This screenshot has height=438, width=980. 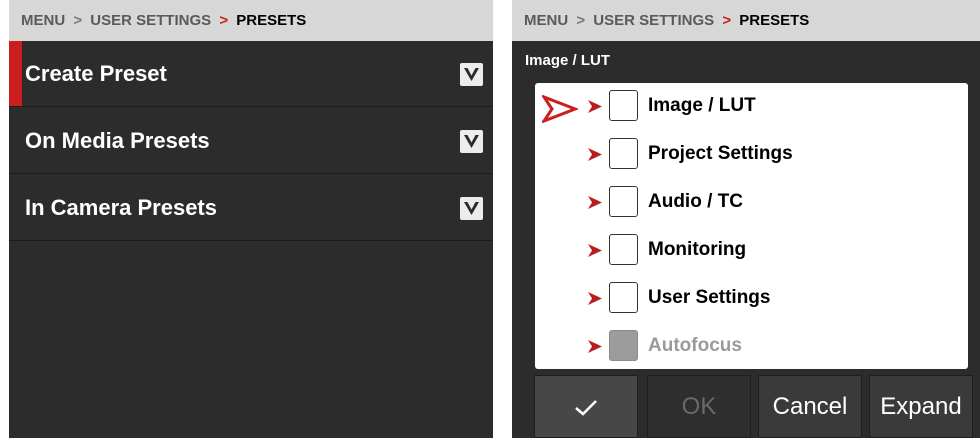 I want to click on list-item-monitoring: Monitoring, so click(x=751, y=251).